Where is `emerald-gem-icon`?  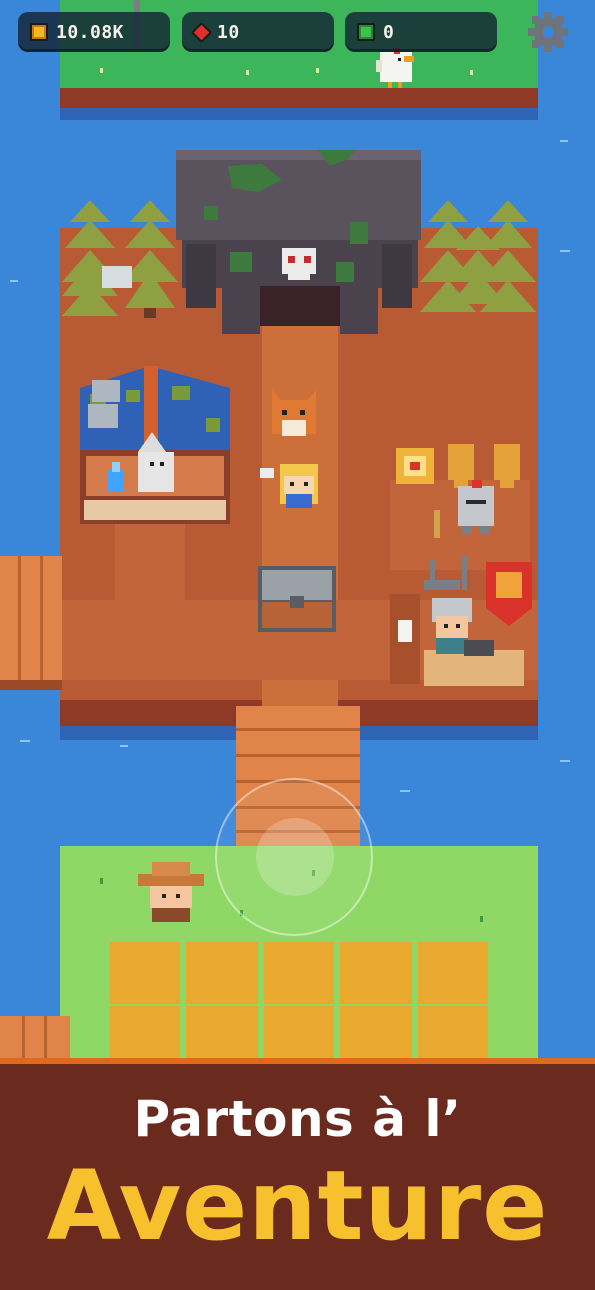 emerald-gem-icon is located at coordinates (366, 32).